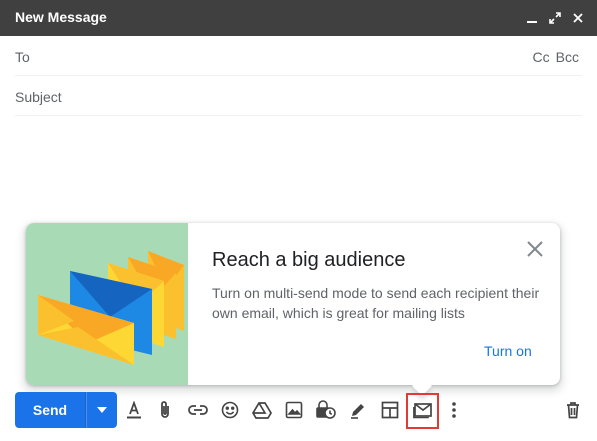 The width and height of the screenshot is (597, 441). What do you see at coordinates (165, 410) in the screenshot?
I see `attach-files-icon` at bounding box center [165, 410].